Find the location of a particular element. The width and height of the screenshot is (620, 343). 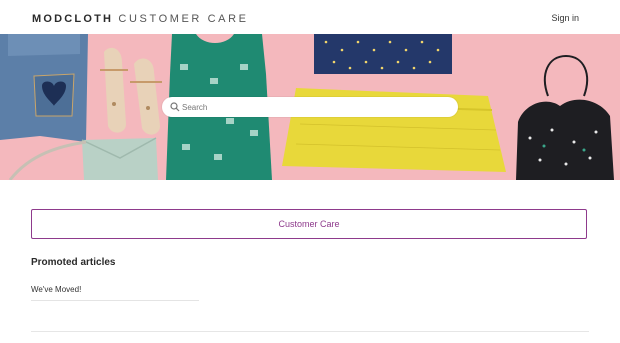

promoted-article-link: We've Moved! is located at coordinates (56, 289).